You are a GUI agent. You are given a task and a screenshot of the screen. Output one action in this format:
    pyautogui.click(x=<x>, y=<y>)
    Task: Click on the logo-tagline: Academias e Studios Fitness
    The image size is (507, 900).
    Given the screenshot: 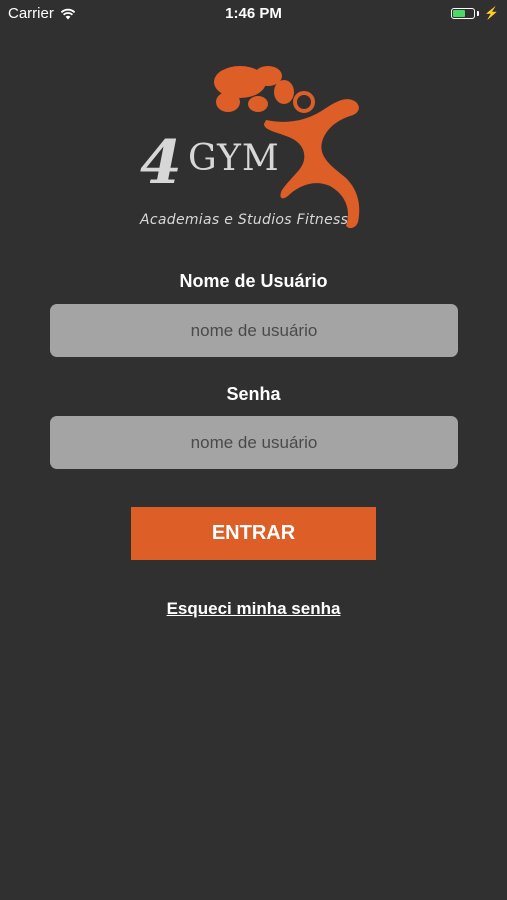 What is the action you would take?
    pyautogui.click(x=244, y=220)
    